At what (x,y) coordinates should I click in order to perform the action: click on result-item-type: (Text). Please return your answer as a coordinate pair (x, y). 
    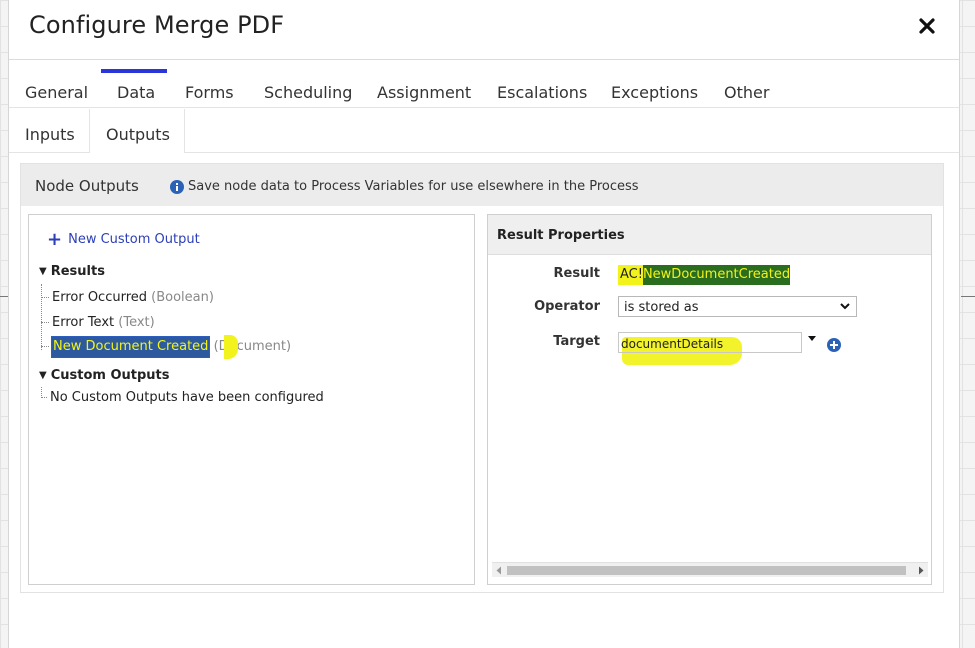
    Looking at the image, I should click on (136, 322).